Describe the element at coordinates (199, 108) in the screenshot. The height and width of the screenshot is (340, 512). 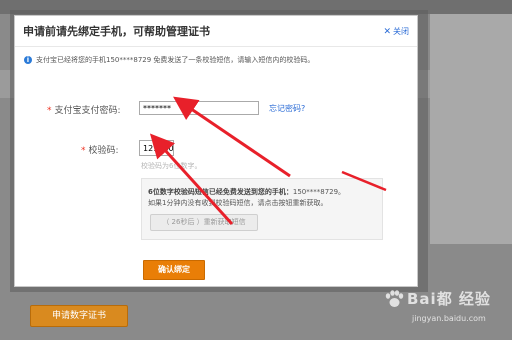
I see `payment-password-input: *******` at that location.